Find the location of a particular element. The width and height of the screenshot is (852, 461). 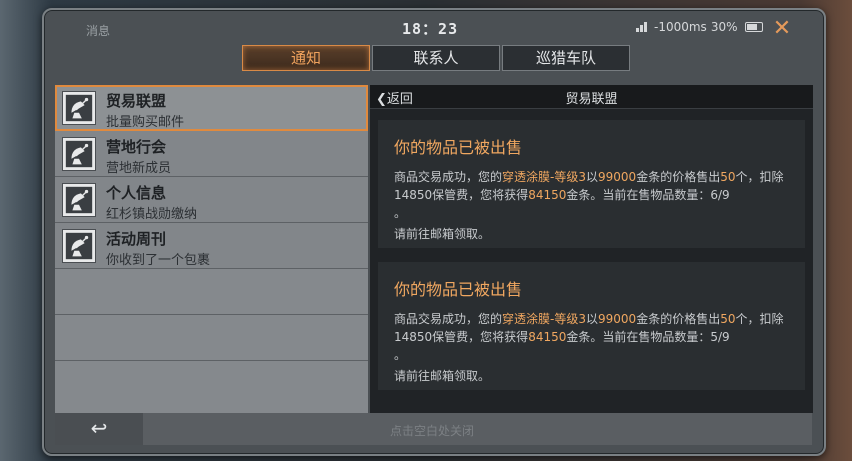

detail-header: ❮返回 贸易联盟 is located at coordinates (591, 97).